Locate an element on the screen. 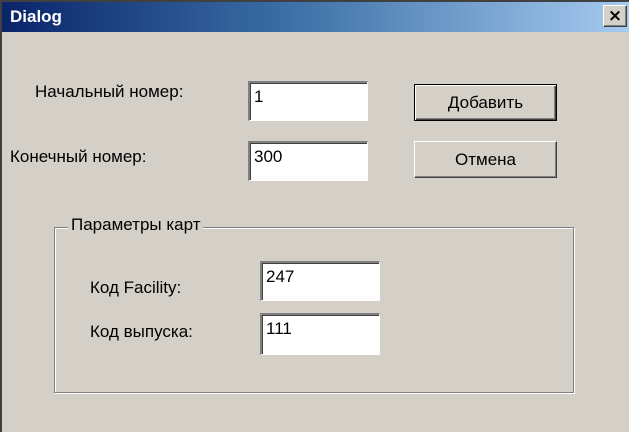 The height and width of the screenshot is (432, 629). title-bar: Dialog × is located at coordinates (315, 17).